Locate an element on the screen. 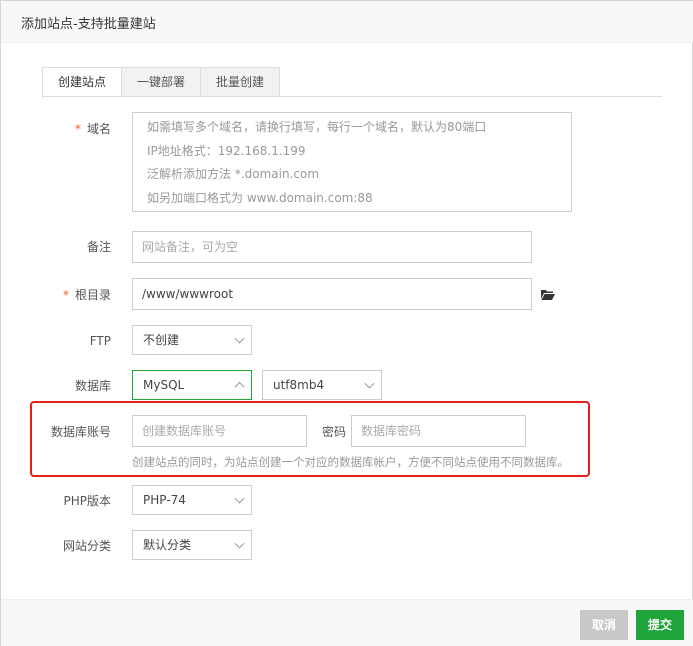 This screenshot has width=693, height=646. tab-divider is located at coordinates (352, 96).